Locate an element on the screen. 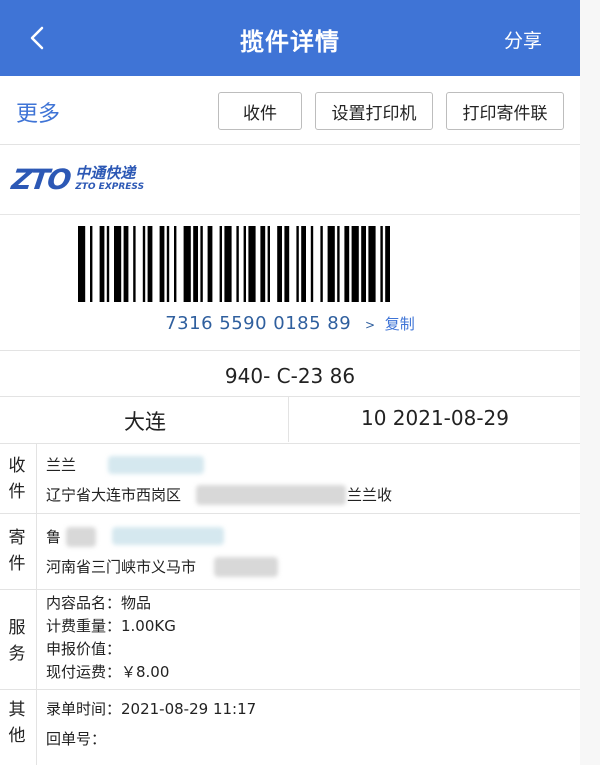  address-text: 辽宁省大连市西岗区 is located at coordinates (114, 495).